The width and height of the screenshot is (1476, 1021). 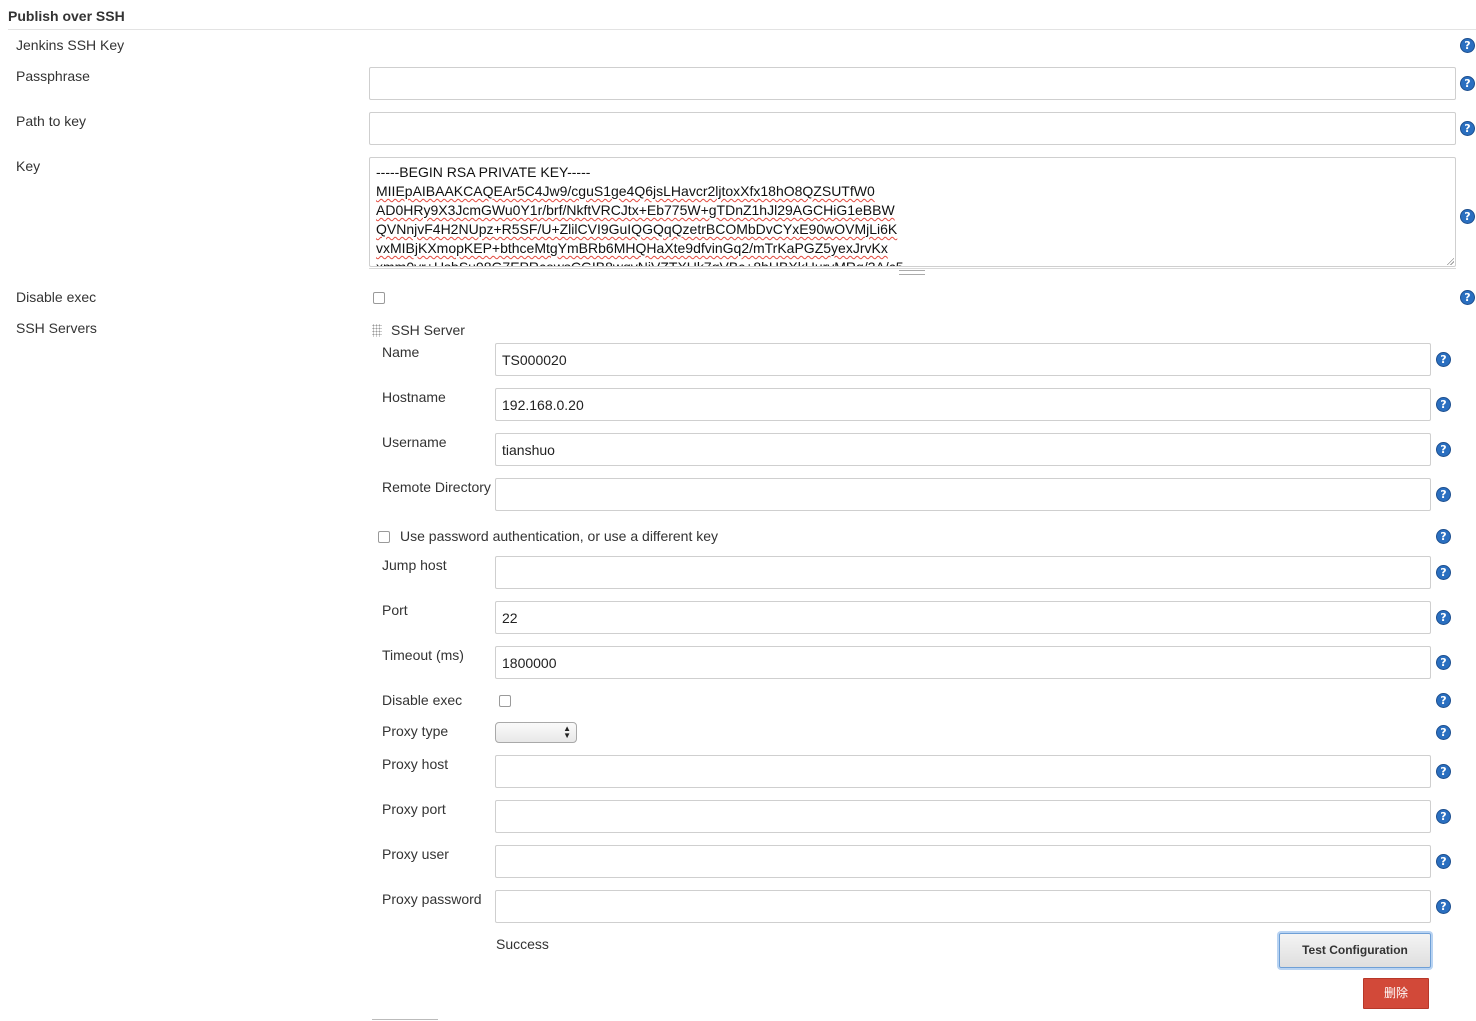 What do you see at coordinates (505, 701) in the screenshot?
I see `server-disable-exec-checkbox` at bounding box center [505, 701].